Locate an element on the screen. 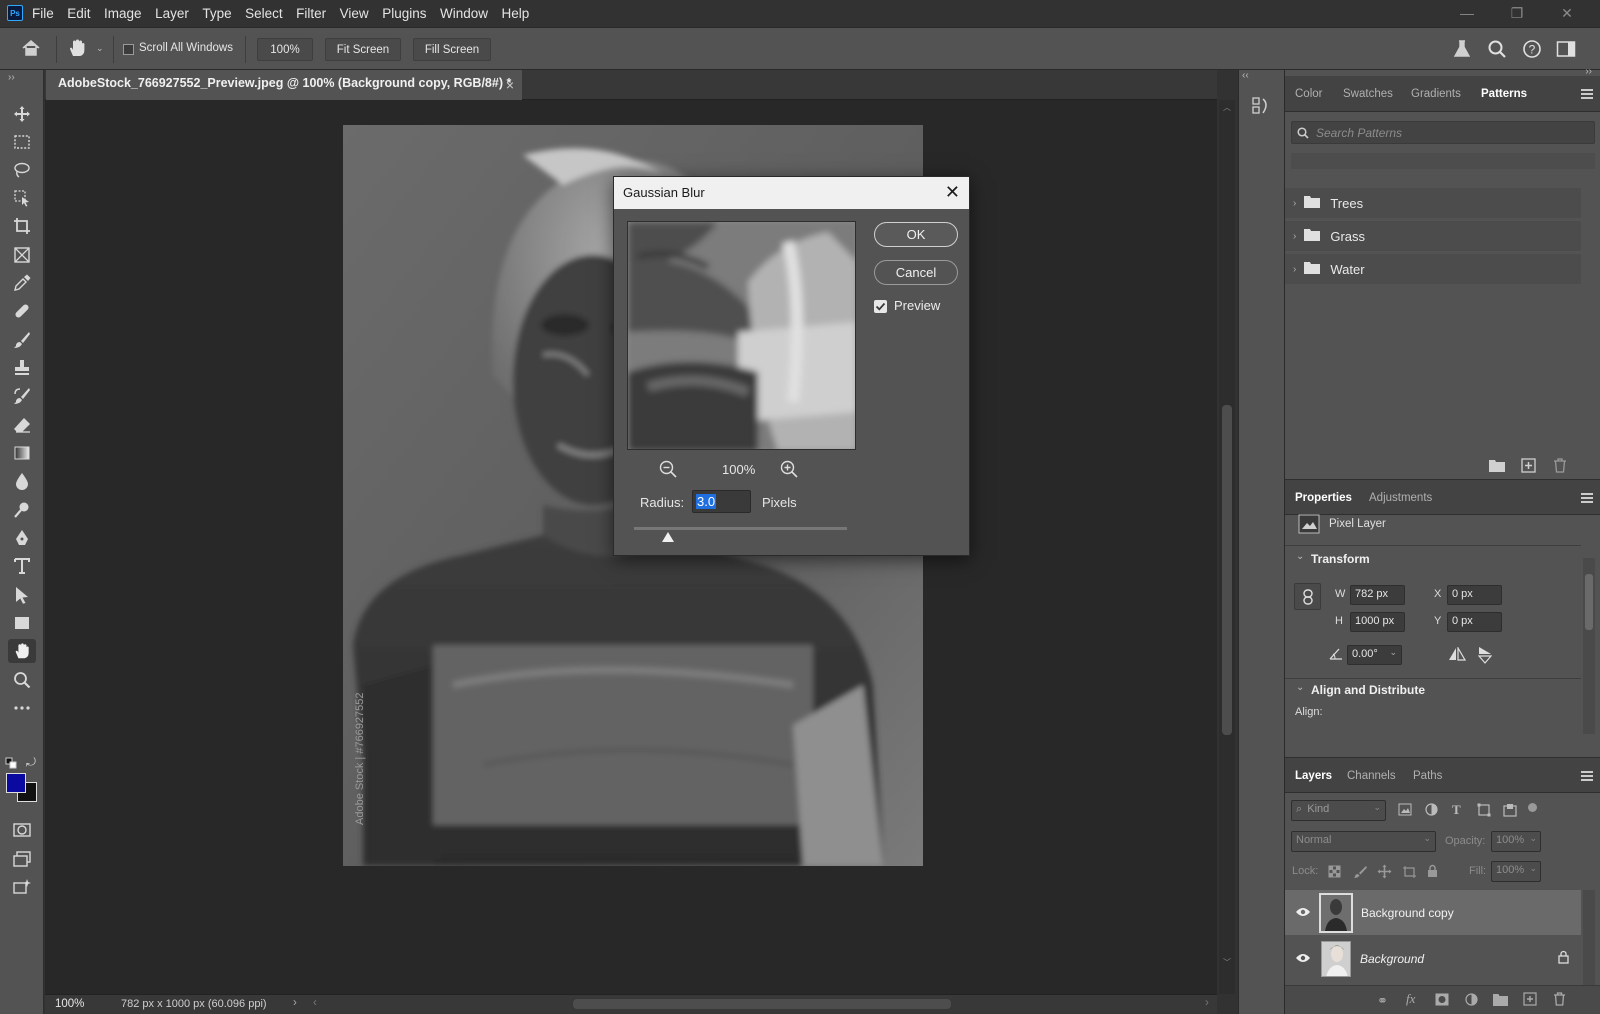 This screenshot has width=1600, height=1014. expand-toolbar-icon: ›› is located at coordinates (11, 77).